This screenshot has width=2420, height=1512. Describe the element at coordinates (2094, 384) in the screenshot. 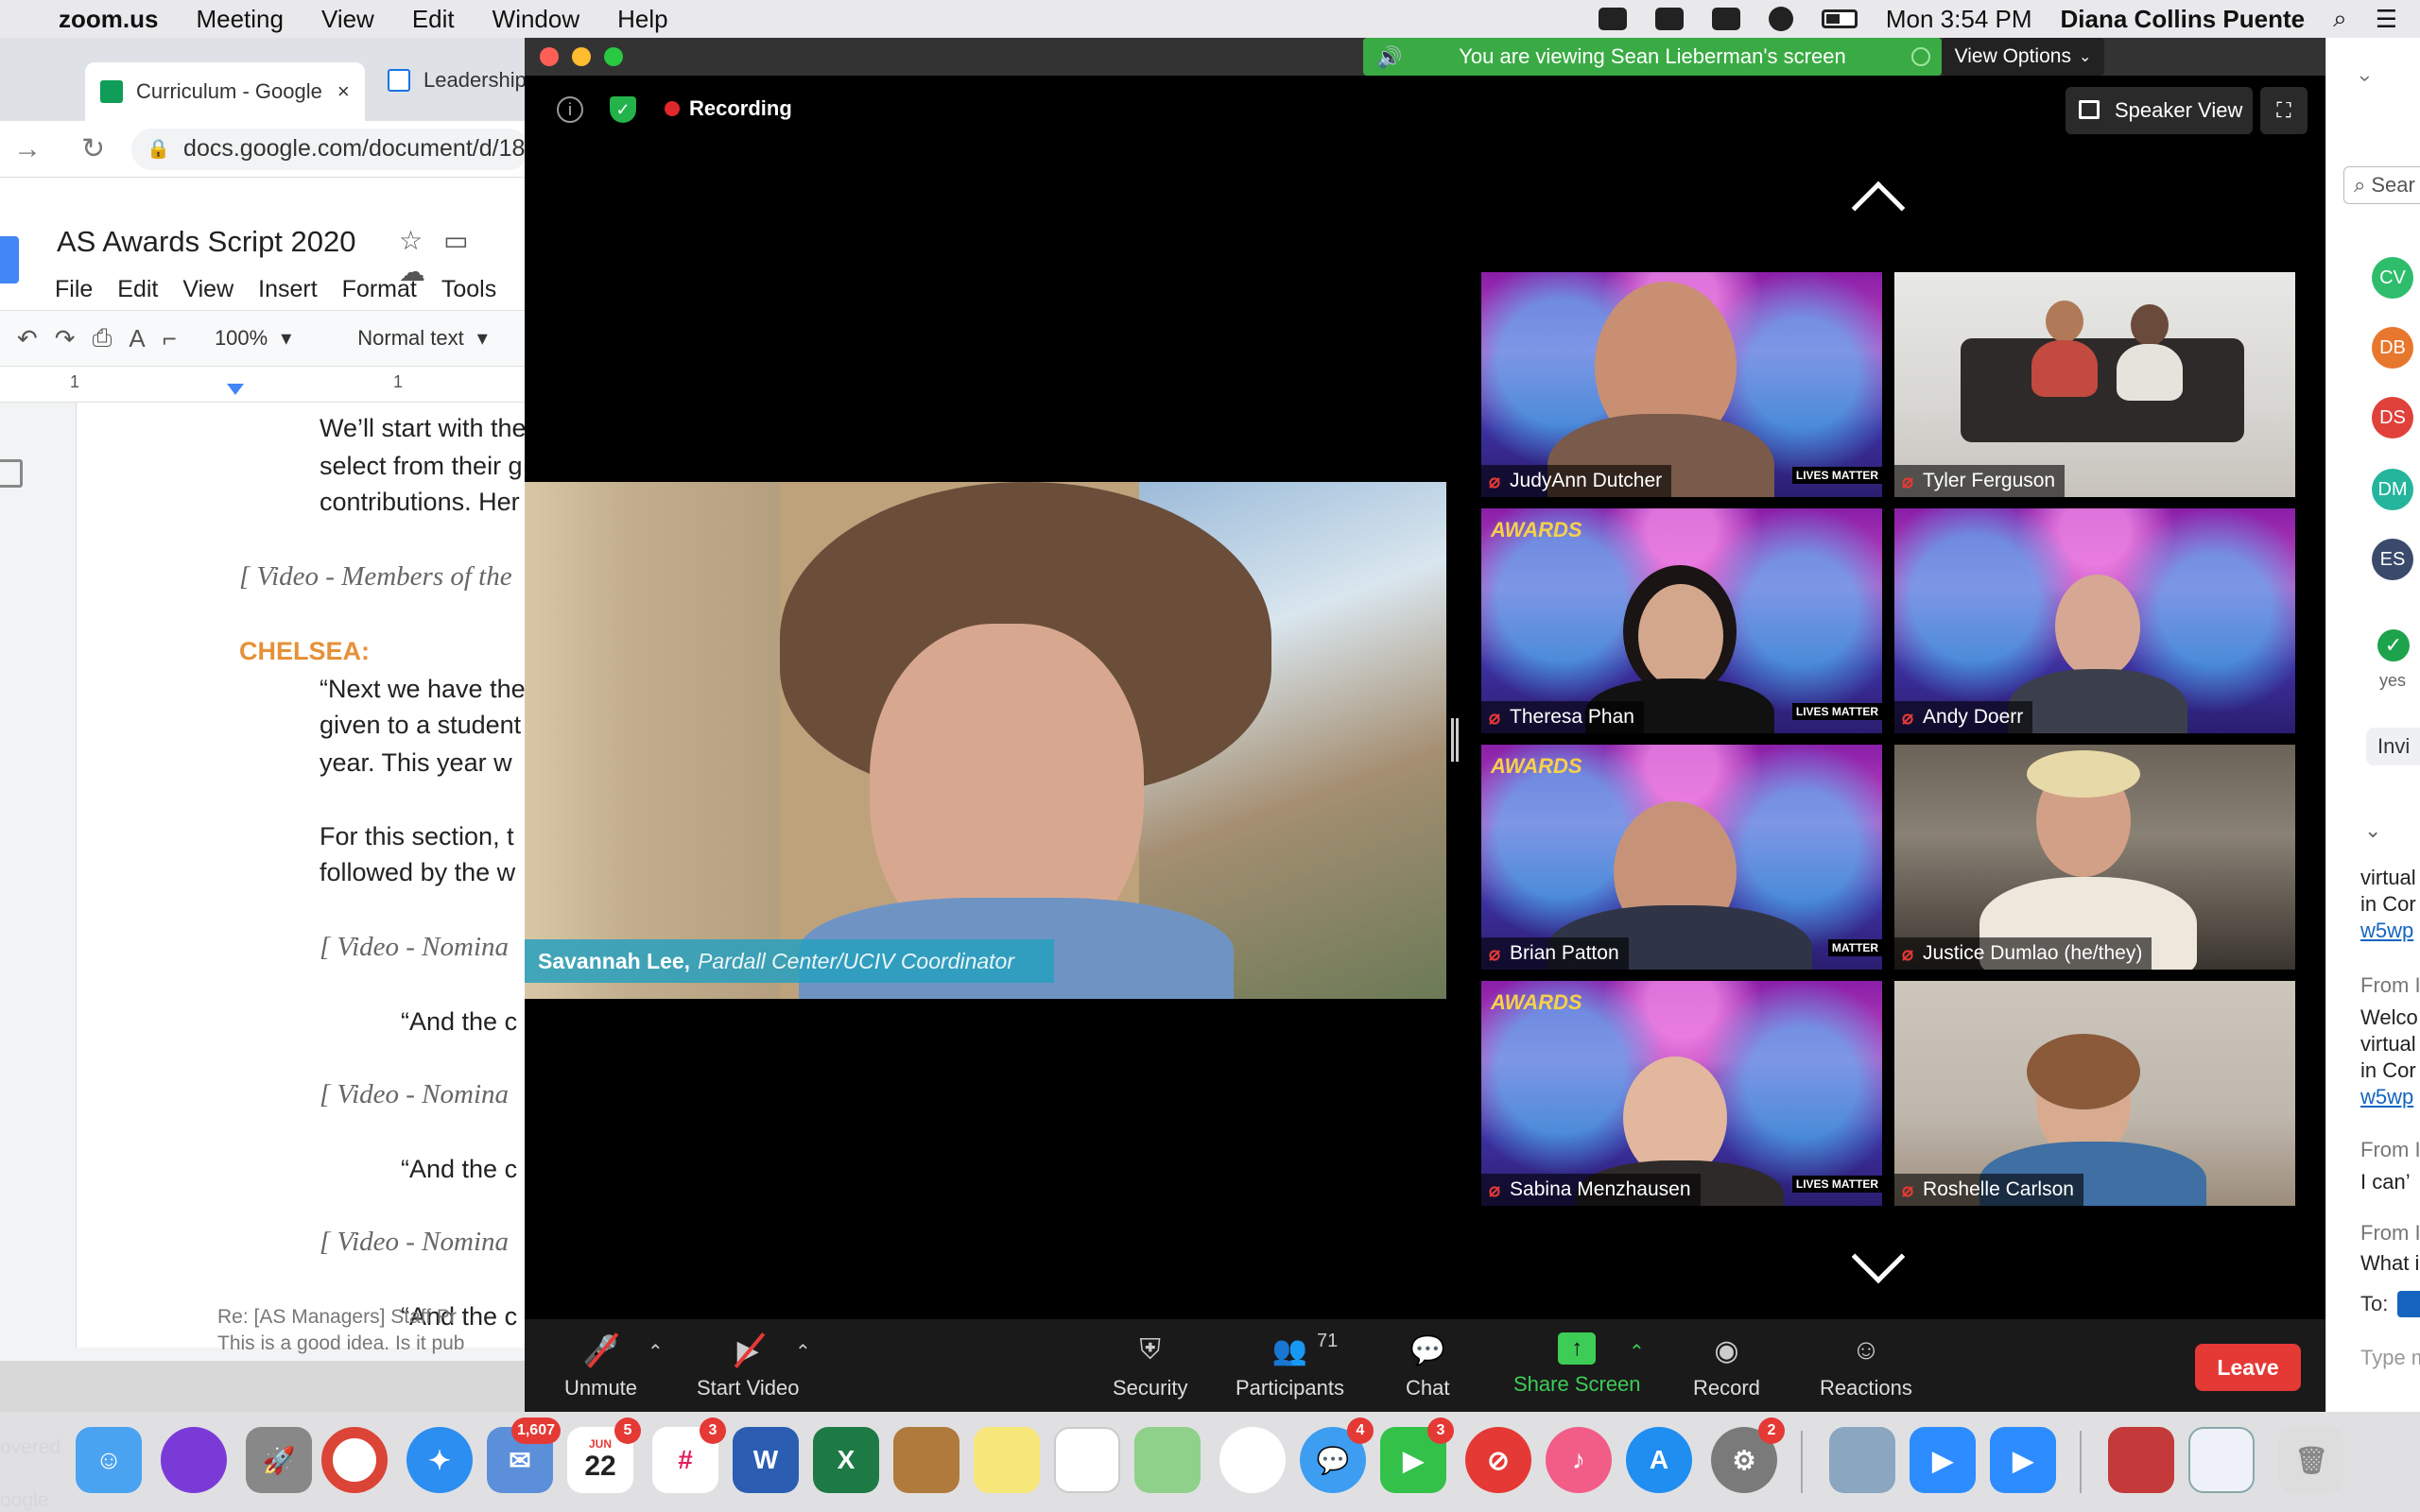

I see `participant-tile: ⌀ Tyler Ferguson` at that location.